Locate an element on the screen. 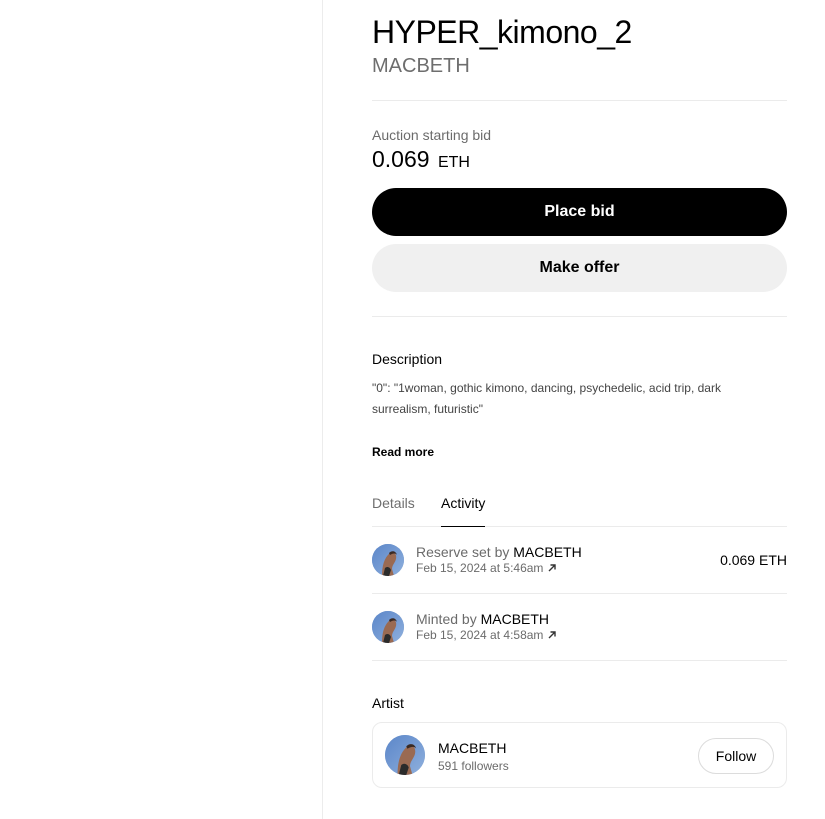 The image size is (825, 819). tab-details: Details is located at coordinates (393, 511).